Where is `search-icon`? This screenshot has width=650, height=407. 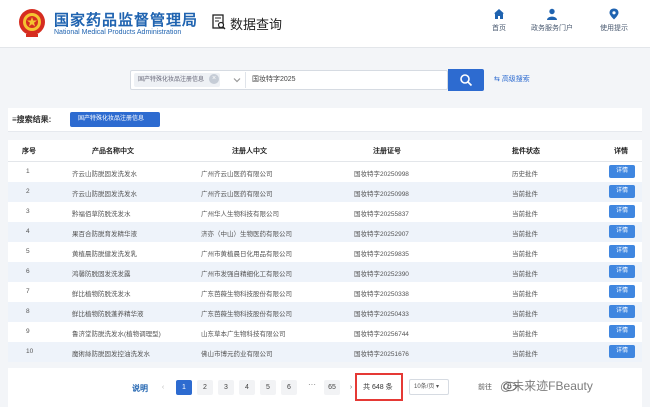
search-icon is located at coordinates (466, 80).